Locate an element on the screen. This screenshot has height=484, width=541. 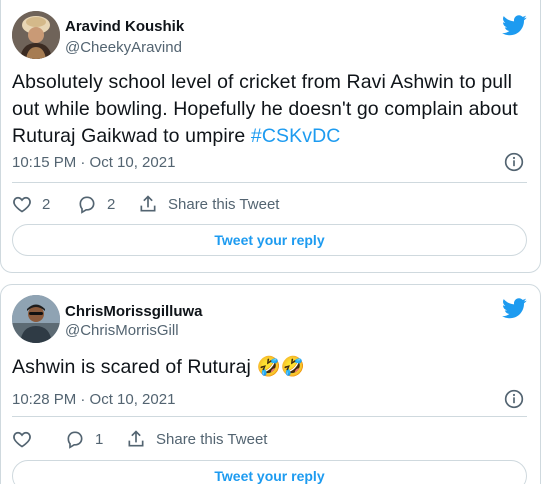
reply-button: 2 is located at coordinates (96, 204).